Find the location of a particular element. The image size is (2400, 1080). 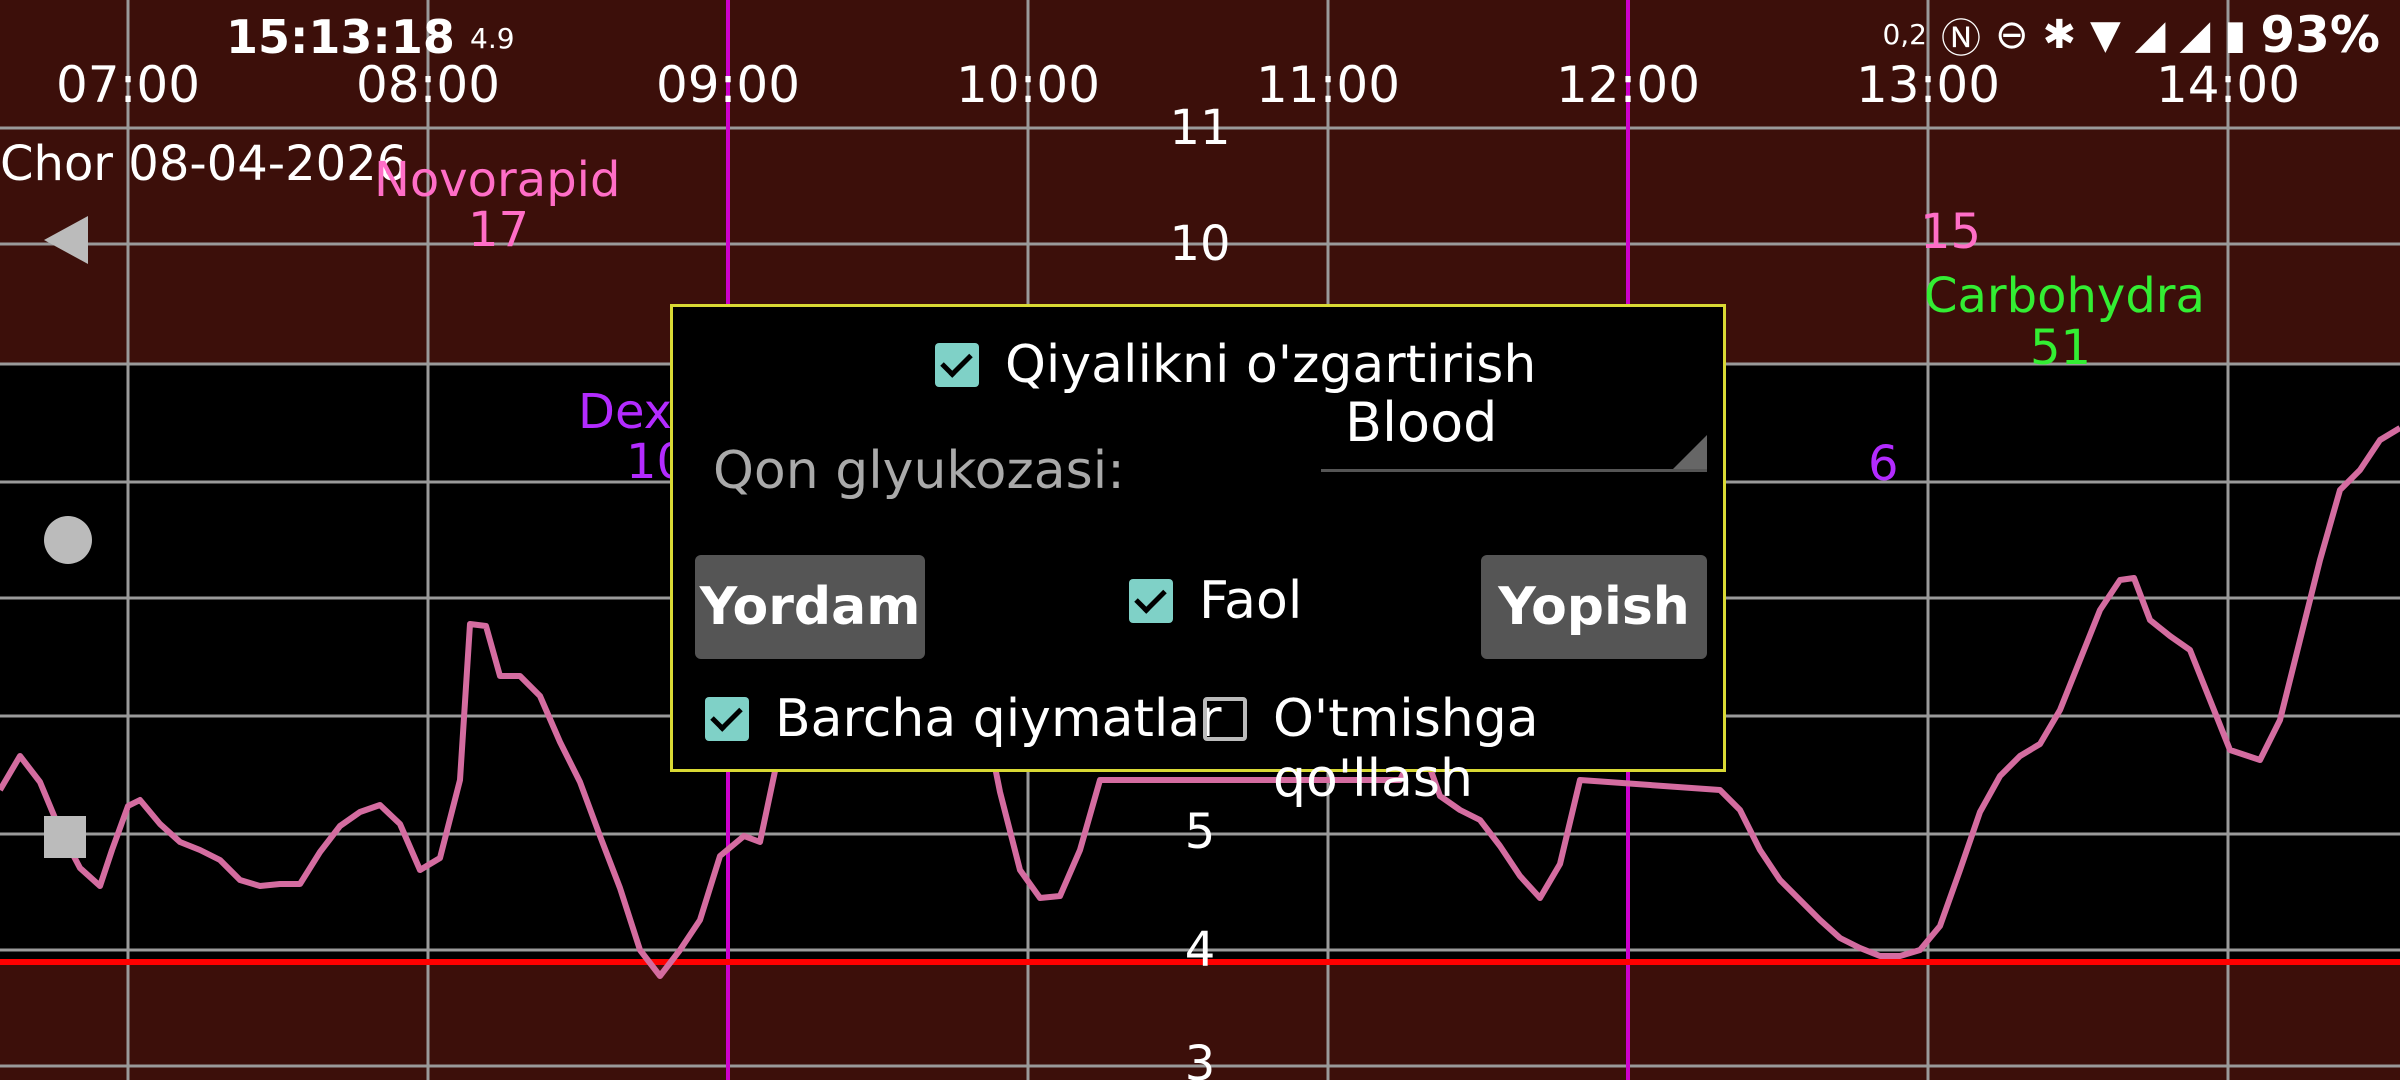

all-values-label: Barcha qiymatlar is located at coordinates (998, 719).